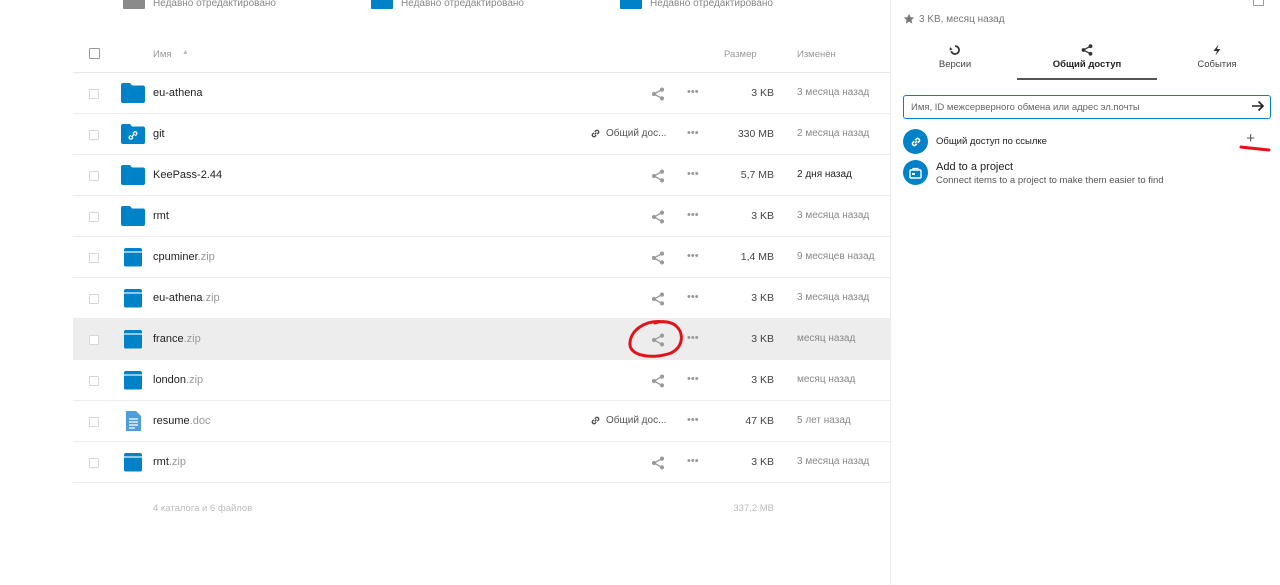 The image size is (1280, 585). What do you see at coordinates (595, 133) in the screenshot?
I see `link-icon` at bounding box center [595, 133].